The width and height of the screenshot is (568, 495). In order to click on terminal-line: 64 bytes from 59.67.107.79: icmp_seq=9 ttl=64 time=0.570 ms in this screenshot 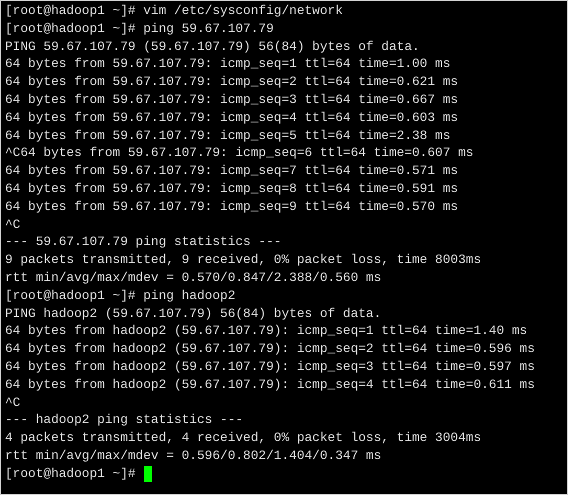, I will do `click(231, 206)`.